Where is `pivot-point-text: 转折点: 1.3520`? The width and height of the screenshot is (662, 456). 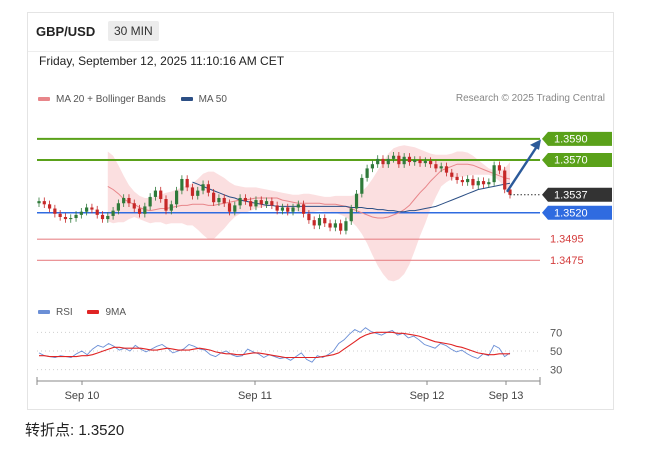
pivot-point-text: 转折点: 1.3520 is located at coordinates (75, 430).